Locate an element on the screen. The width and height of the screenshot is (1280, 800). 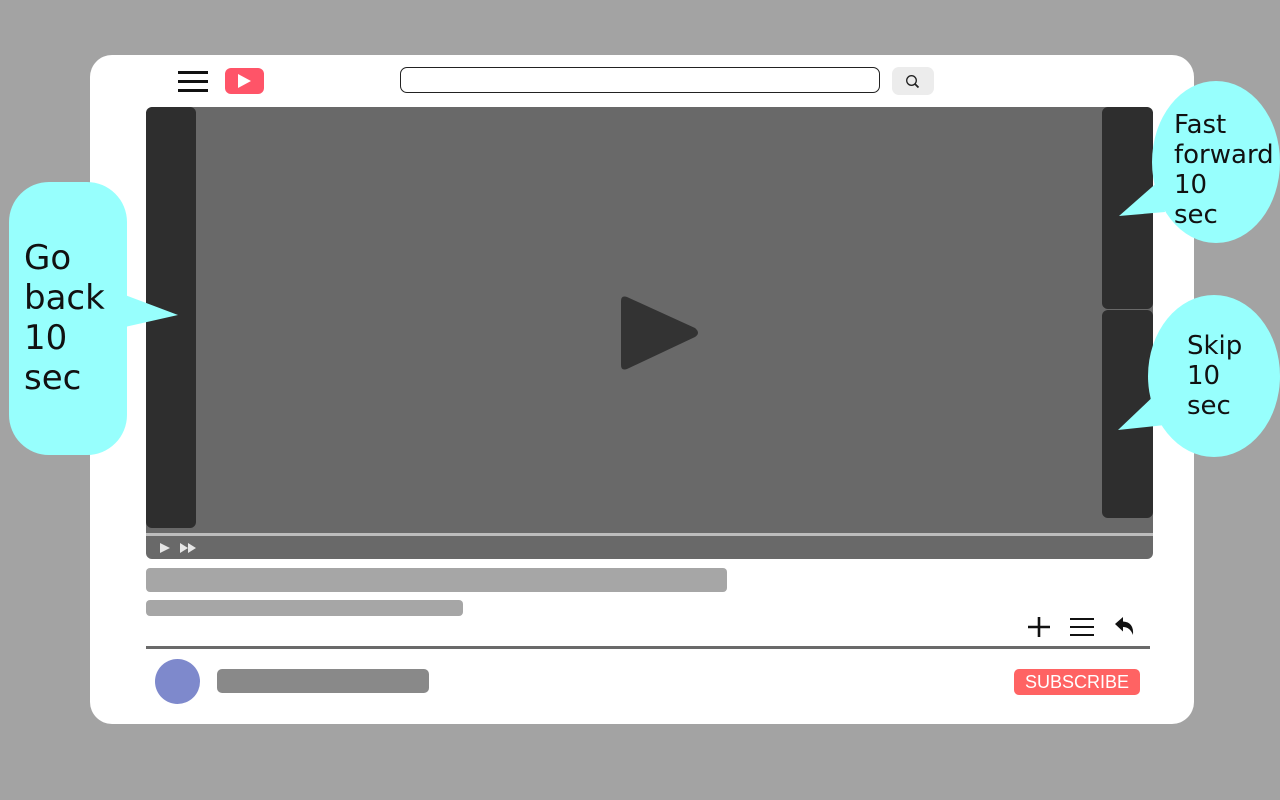
skip-zone is located at coordinates (1127, 414).